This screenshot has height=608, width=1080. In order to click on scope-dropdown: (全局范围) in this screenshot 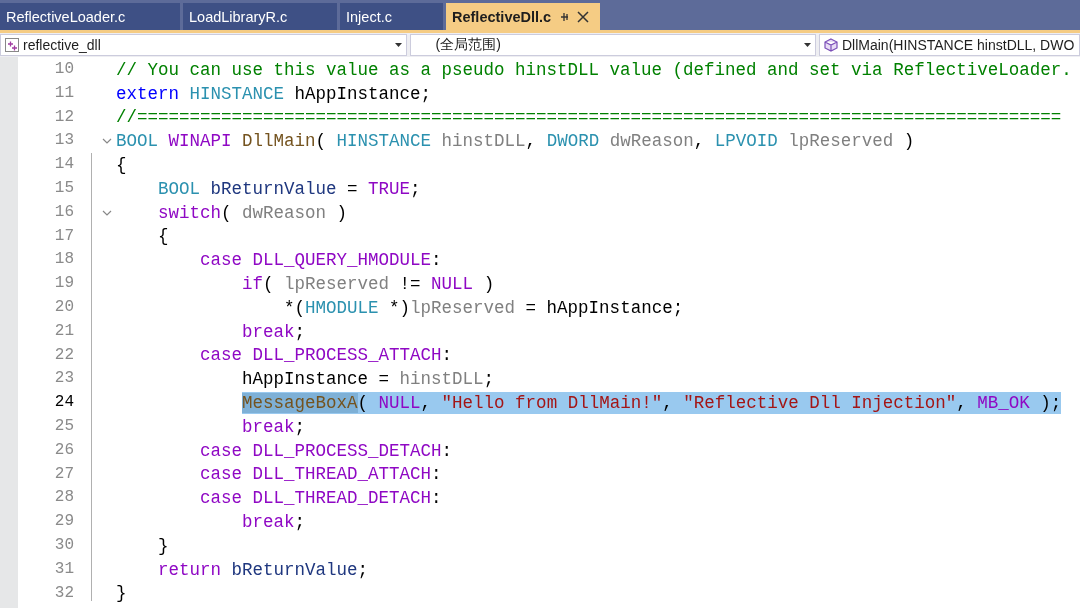, I will do `click(613, 45)`.